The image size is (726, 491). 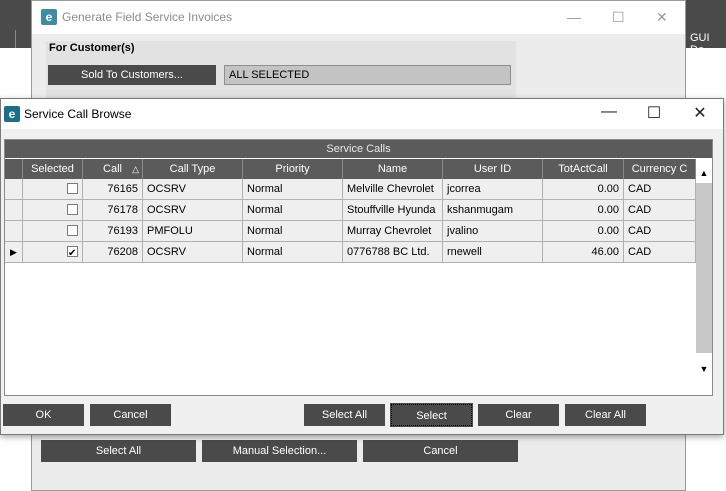 What do you see at coordinates (358, 17) in the screenshot?
I see `generate-window-titlebar: e Generate Field Service Invoices — ☐ ✕` at bounding box center [358, 17].